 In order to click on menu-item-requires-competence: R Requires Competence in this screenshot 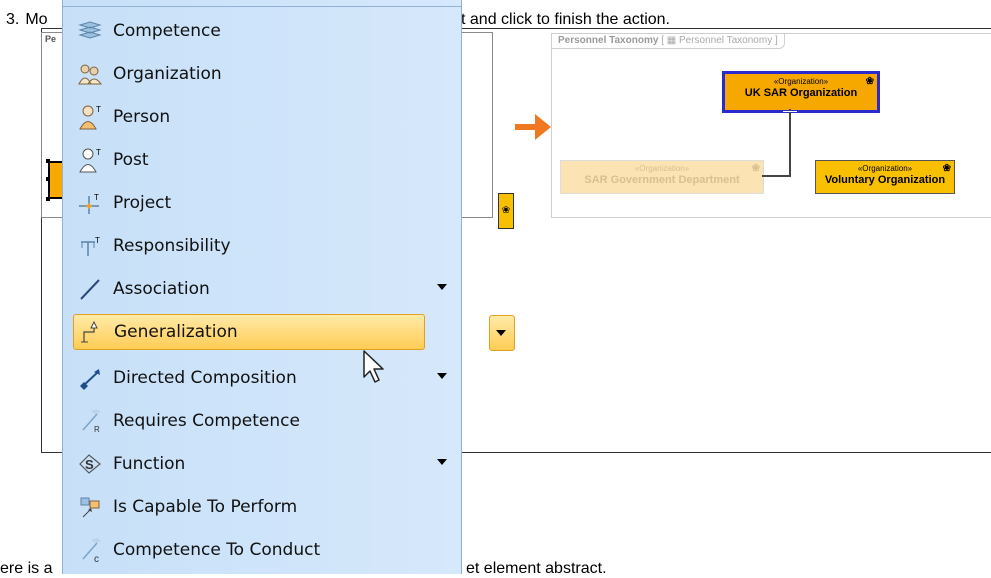, I will do `click(263, 421)`.